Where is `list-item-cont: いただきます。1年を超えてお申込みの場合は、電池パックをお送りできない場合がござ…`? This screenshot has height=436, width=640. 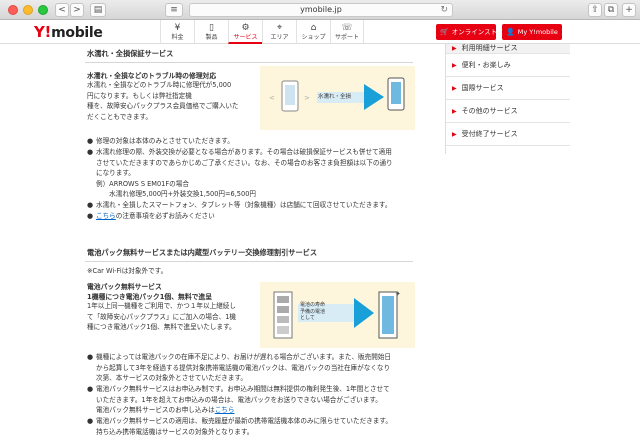 list-item-cont: いただきます。1年を超えてお申込みの場合は、電池パックをお送りできない場合がござ… is located at coordinates (239, 399).